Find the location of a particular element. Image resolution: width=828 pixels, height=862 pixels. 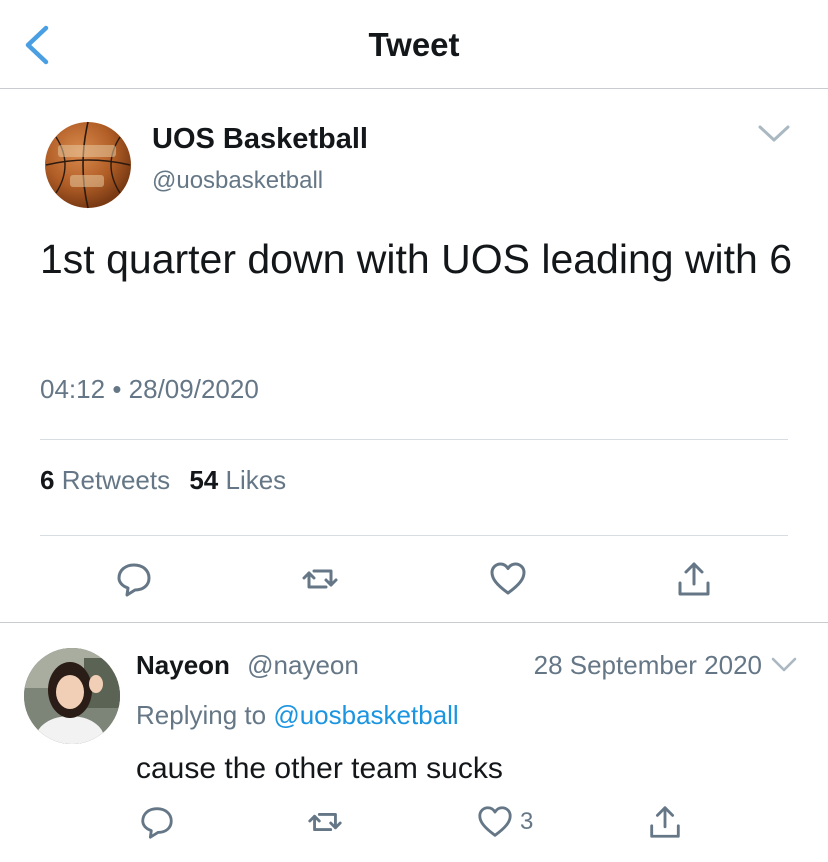

tweet-date: 28/09/2020 is located at coordinates (193, 389).